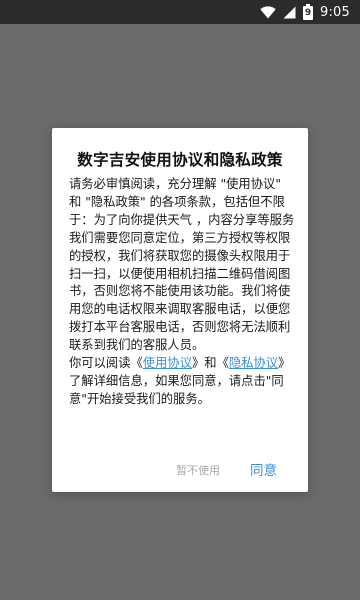  What do you see at coordinates (106, 363) in the screenshot?
I see `dialog-body-prefix: 你可以阅读《` at bounding box center [106, 363].